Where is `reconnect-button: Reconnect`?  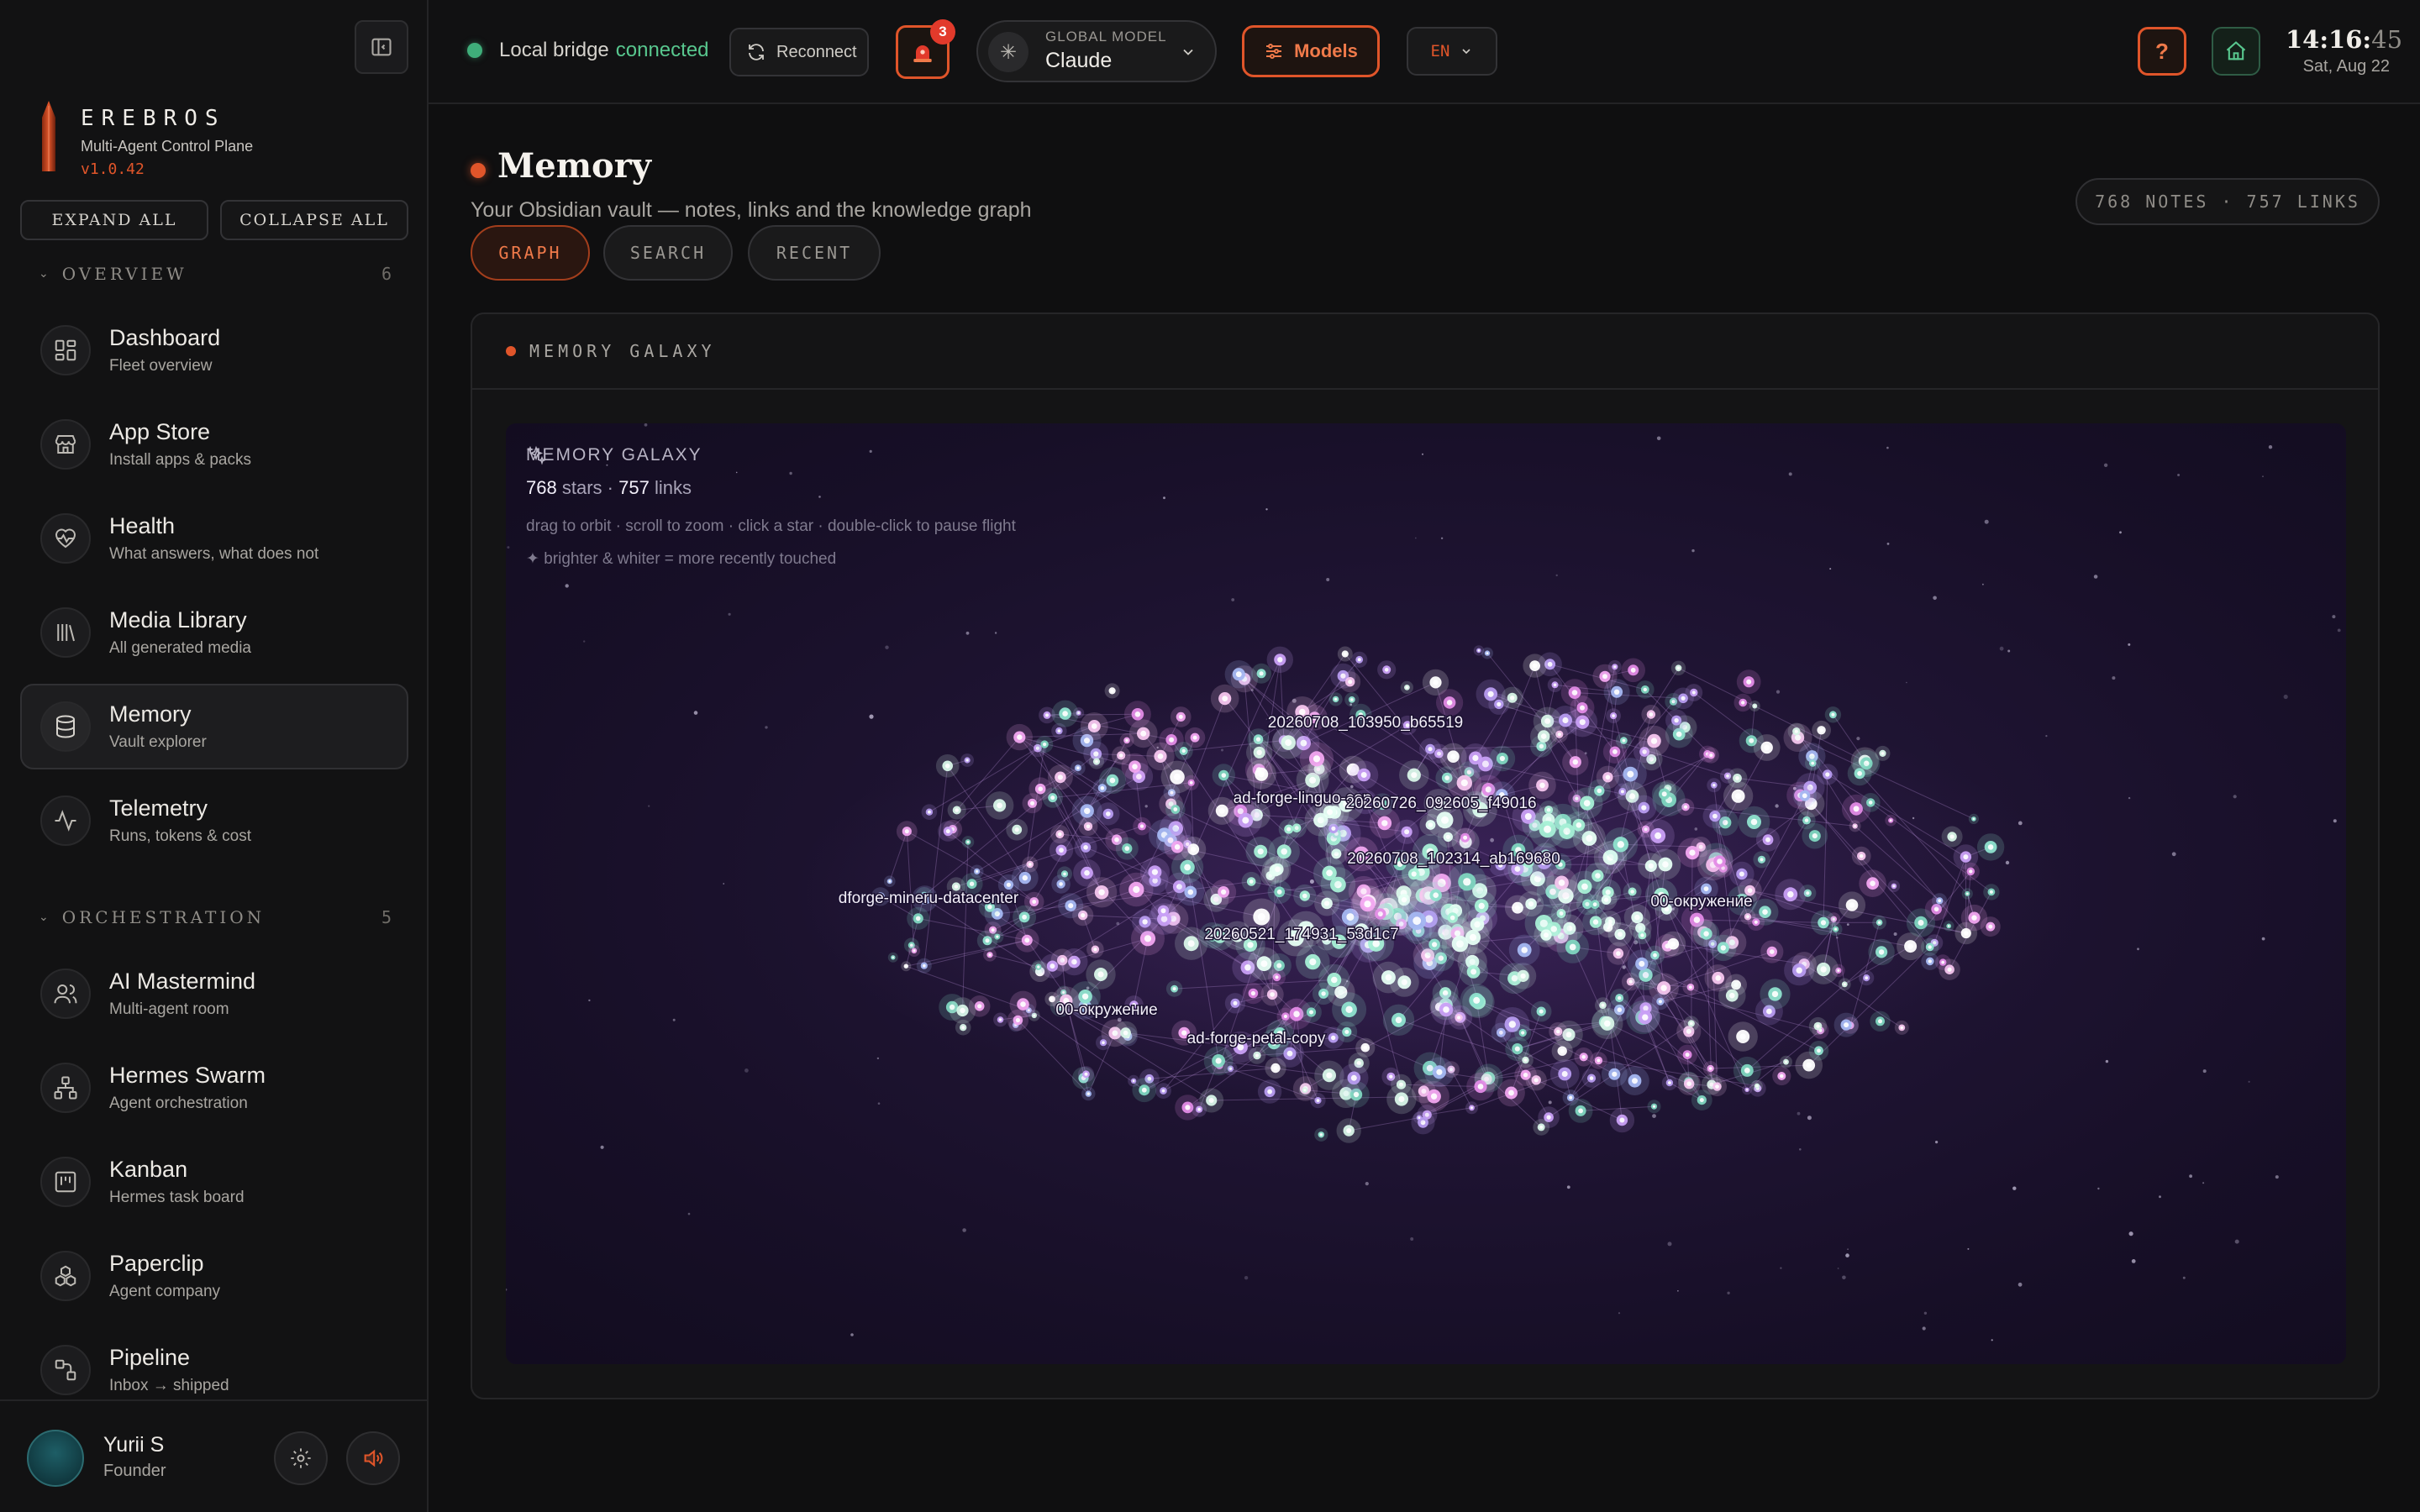
reconnect-button: Reconnect is located at coordinates (799, 52).